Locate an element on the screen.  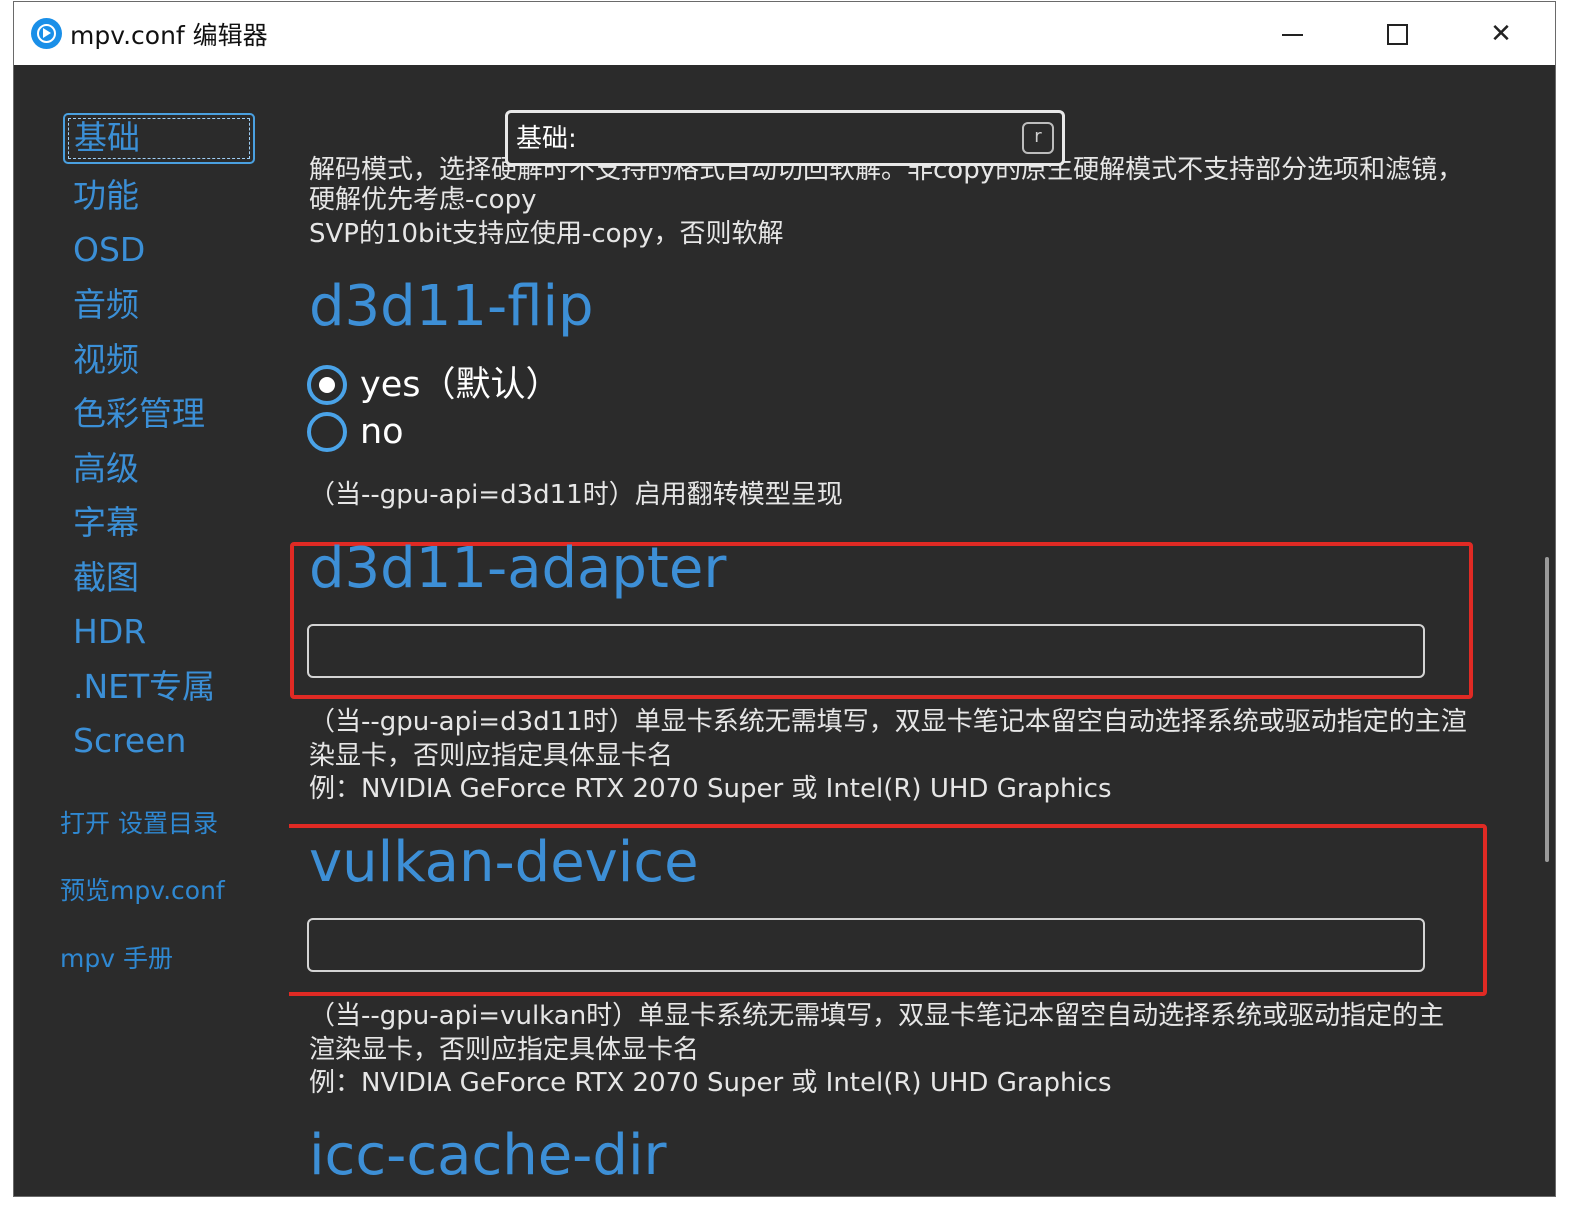
preview-conf-link: 预览mpv.conf is located at coordinates (142, 889).